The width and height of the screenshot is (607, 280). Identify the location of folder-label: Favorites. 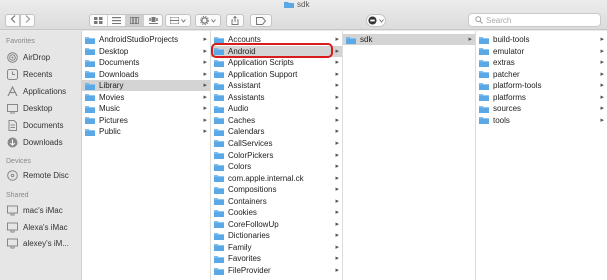
(244, 259).